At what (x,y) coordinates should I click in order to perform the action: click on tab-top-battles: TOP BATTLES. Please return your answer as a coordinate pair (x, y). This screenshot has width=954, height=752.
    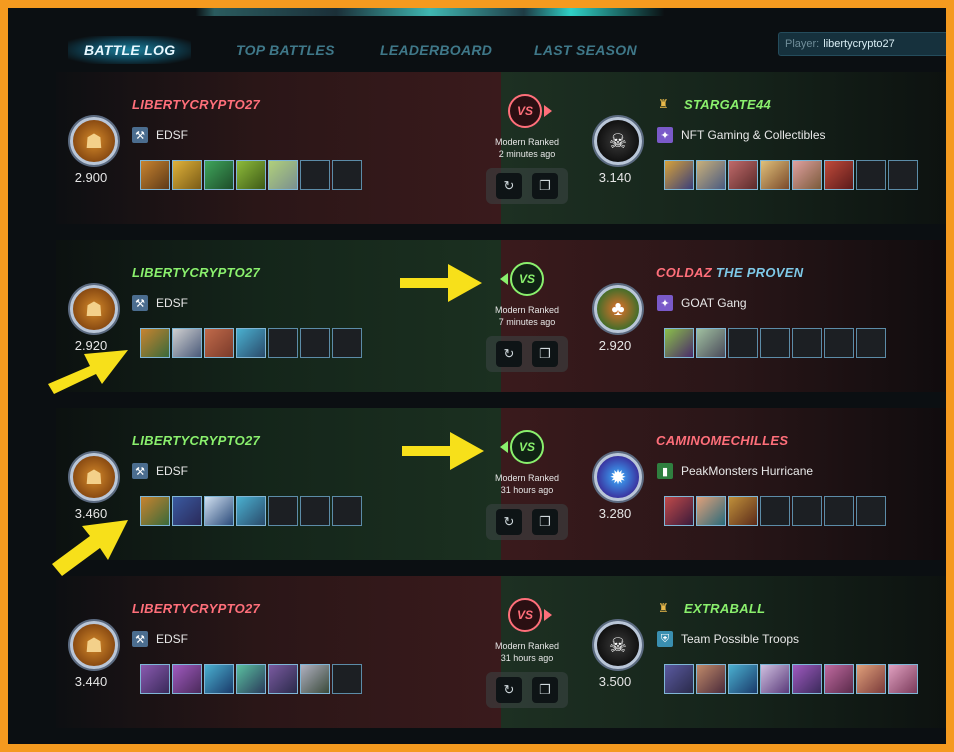
    Looking at the image, I should click on (285, 50).